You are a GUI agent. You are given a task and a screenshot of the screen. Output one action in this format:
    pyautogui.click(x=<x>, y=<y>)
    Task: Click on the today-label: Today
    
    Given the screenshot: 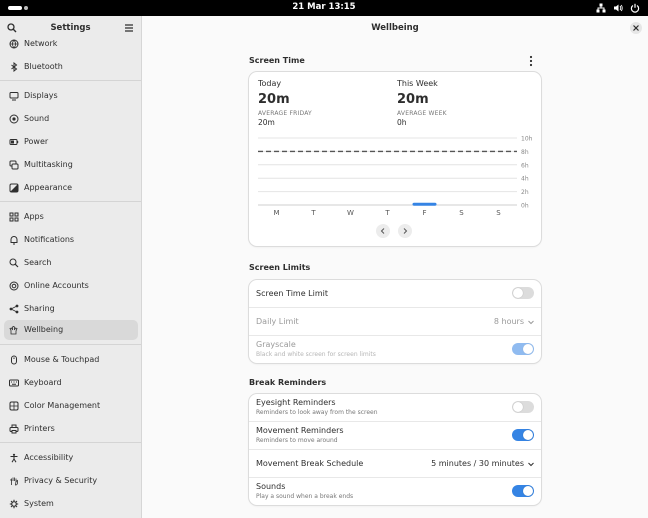 What is the action you would take?
    pyautogui.click(x=270, y=83)
    